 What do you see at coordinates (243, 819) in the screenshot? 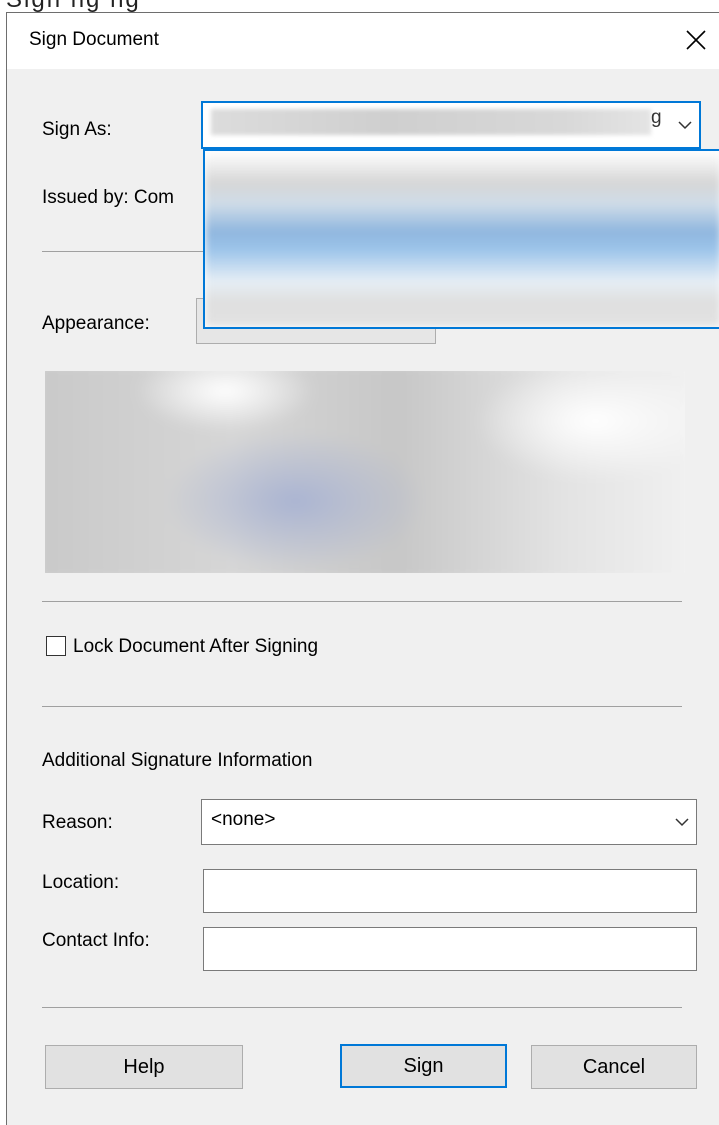
I see `reason-value: <none>` at bounding box center [243, 819].